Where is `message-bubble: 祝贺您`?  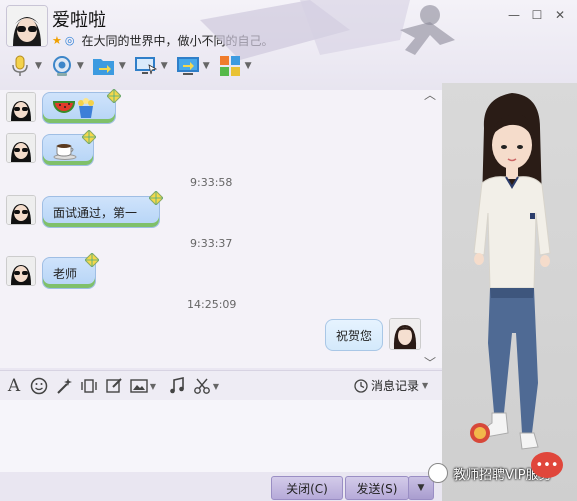 message-bubble: 祝贺您 is located at coordinates (354, 335).